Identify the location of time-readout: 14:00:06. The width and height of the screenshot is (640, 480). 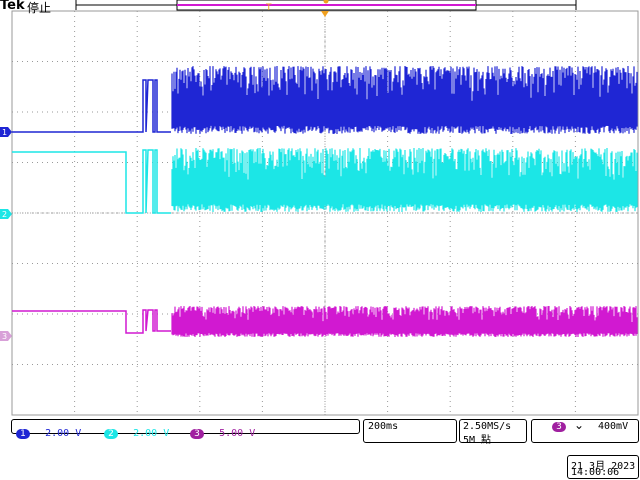
(595, 472).